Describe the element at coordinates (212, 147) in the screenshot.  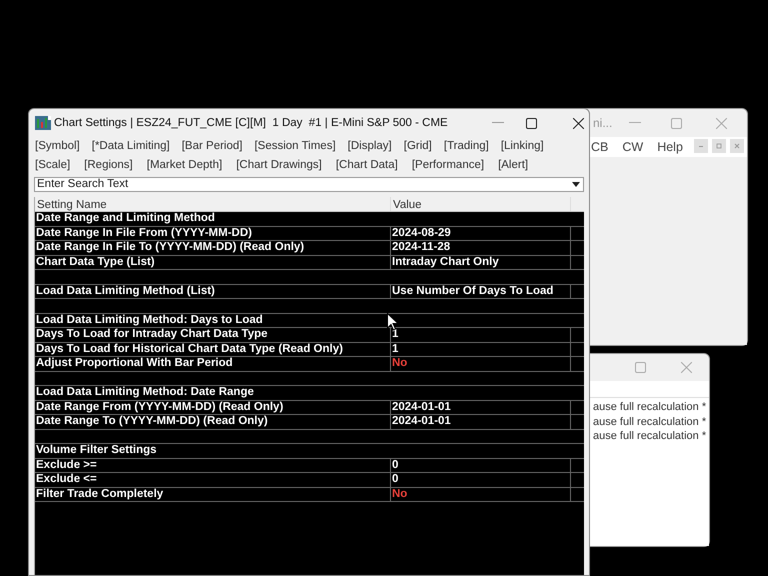
I see `tab-link: [Bar Period]` at that location.